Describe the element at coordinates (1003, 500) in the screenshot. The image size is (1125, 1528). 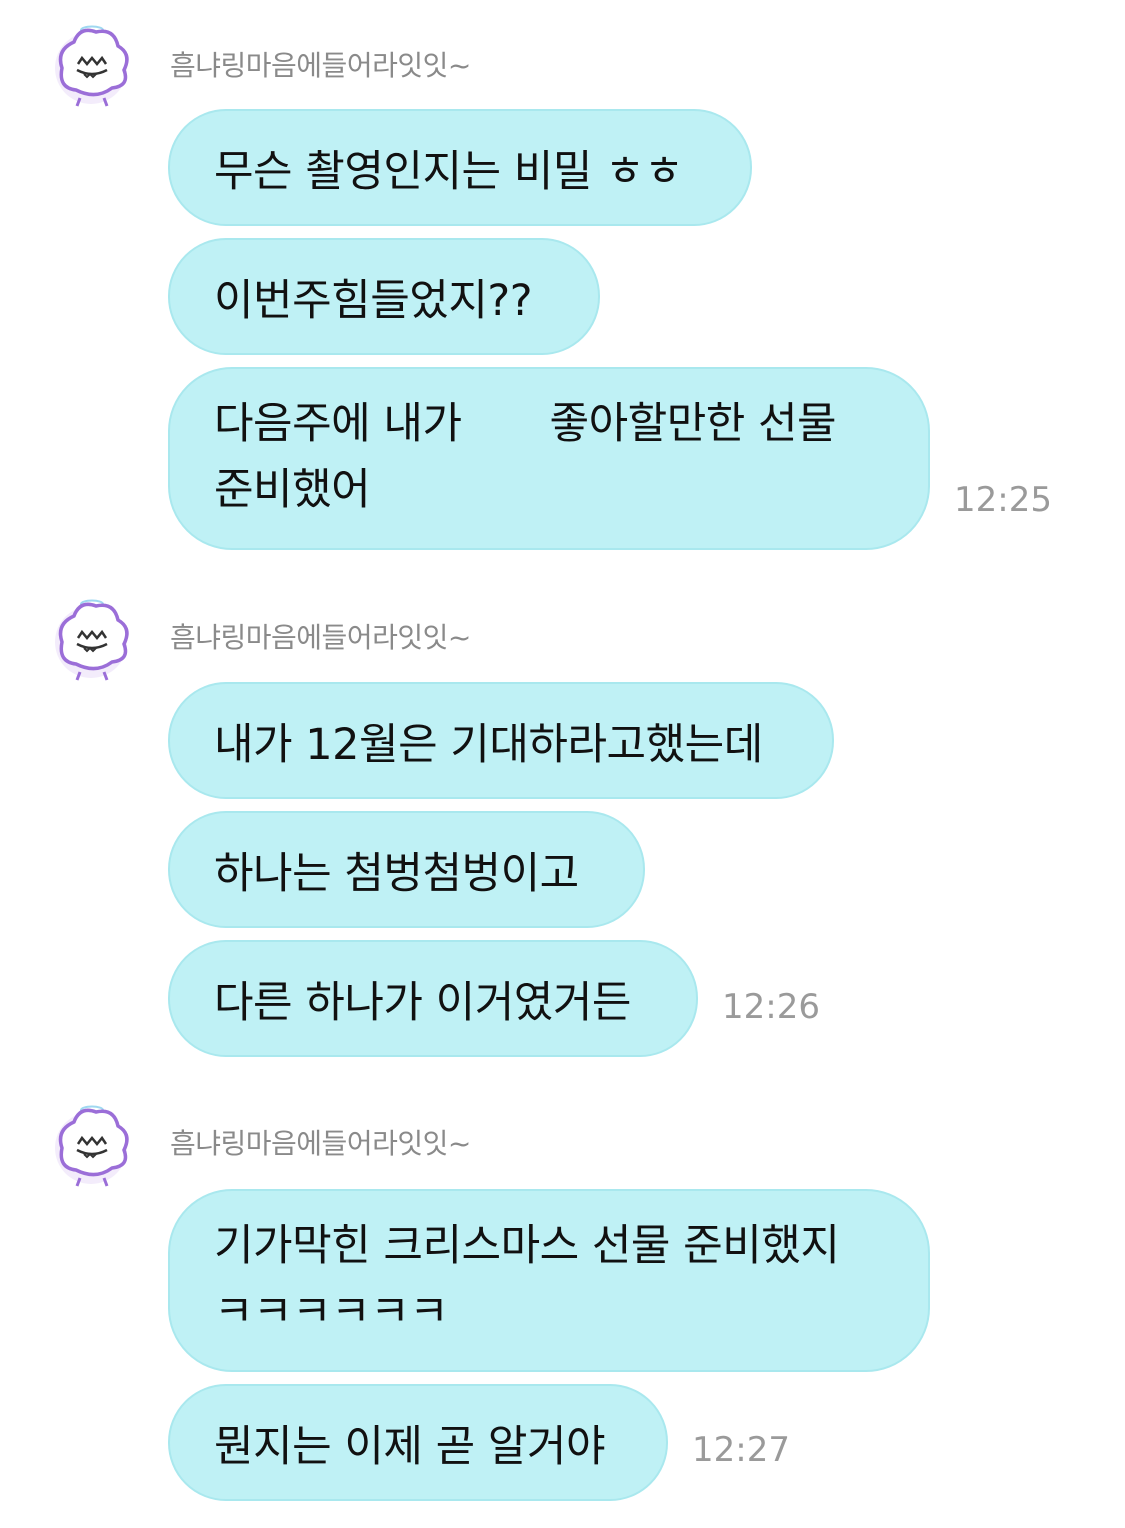
I see `message-timestamp: 12:25` at that location.